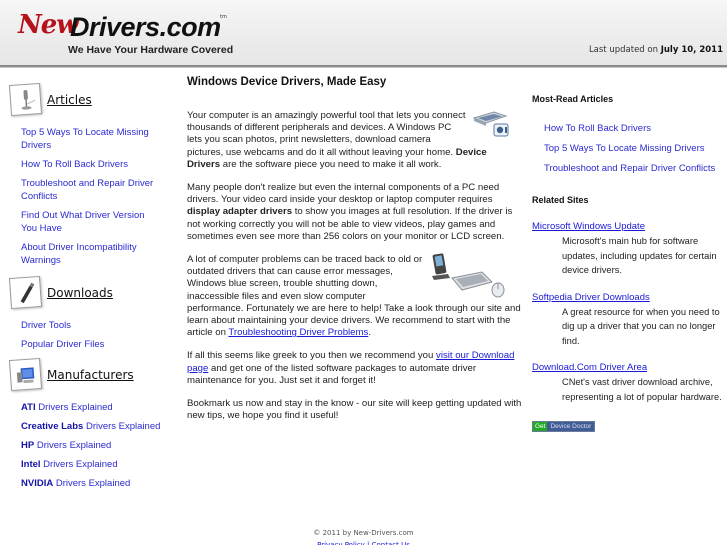 The height and width of the screenshot is (545, 727). I want to click on manufacturers-heading-link: Manufacturers, so click(90, 375).